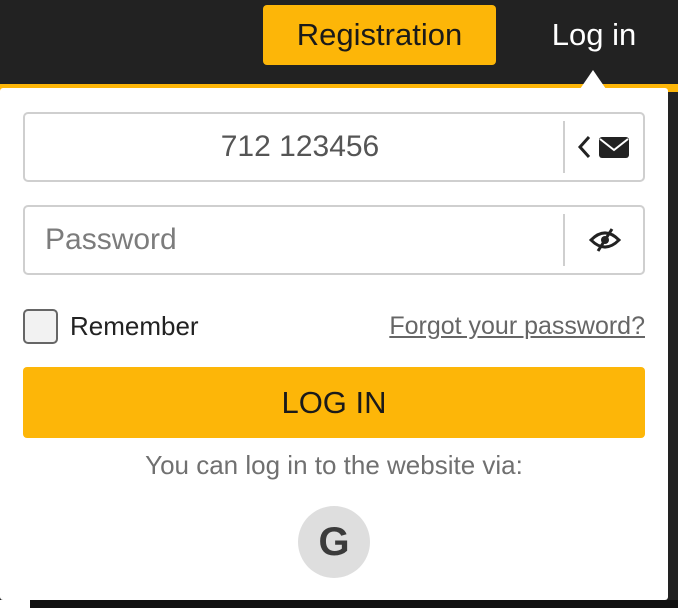  I want to click on background-strip, so click(354, 604).